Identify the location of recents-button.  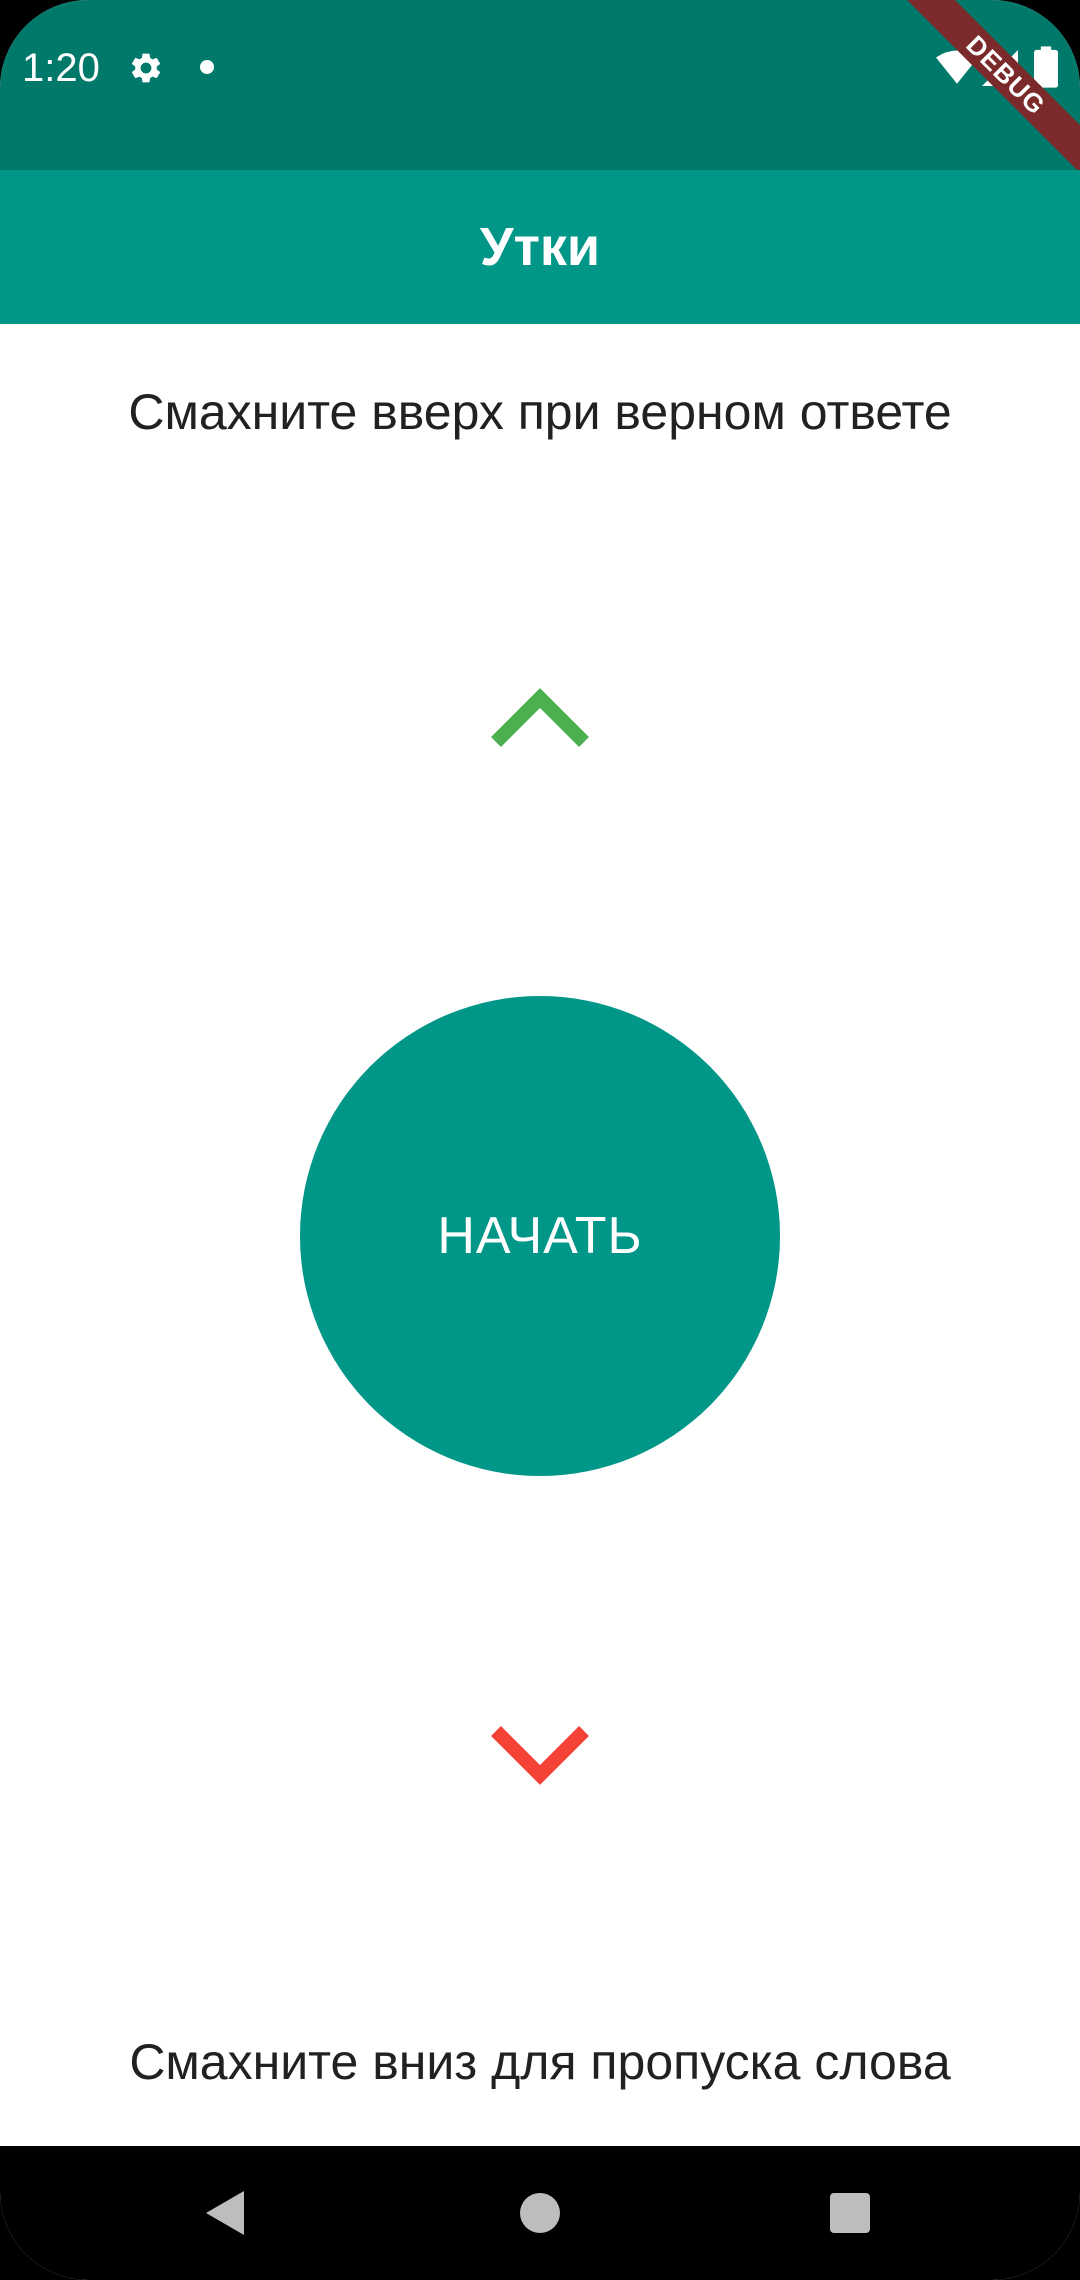
(850, 2213).